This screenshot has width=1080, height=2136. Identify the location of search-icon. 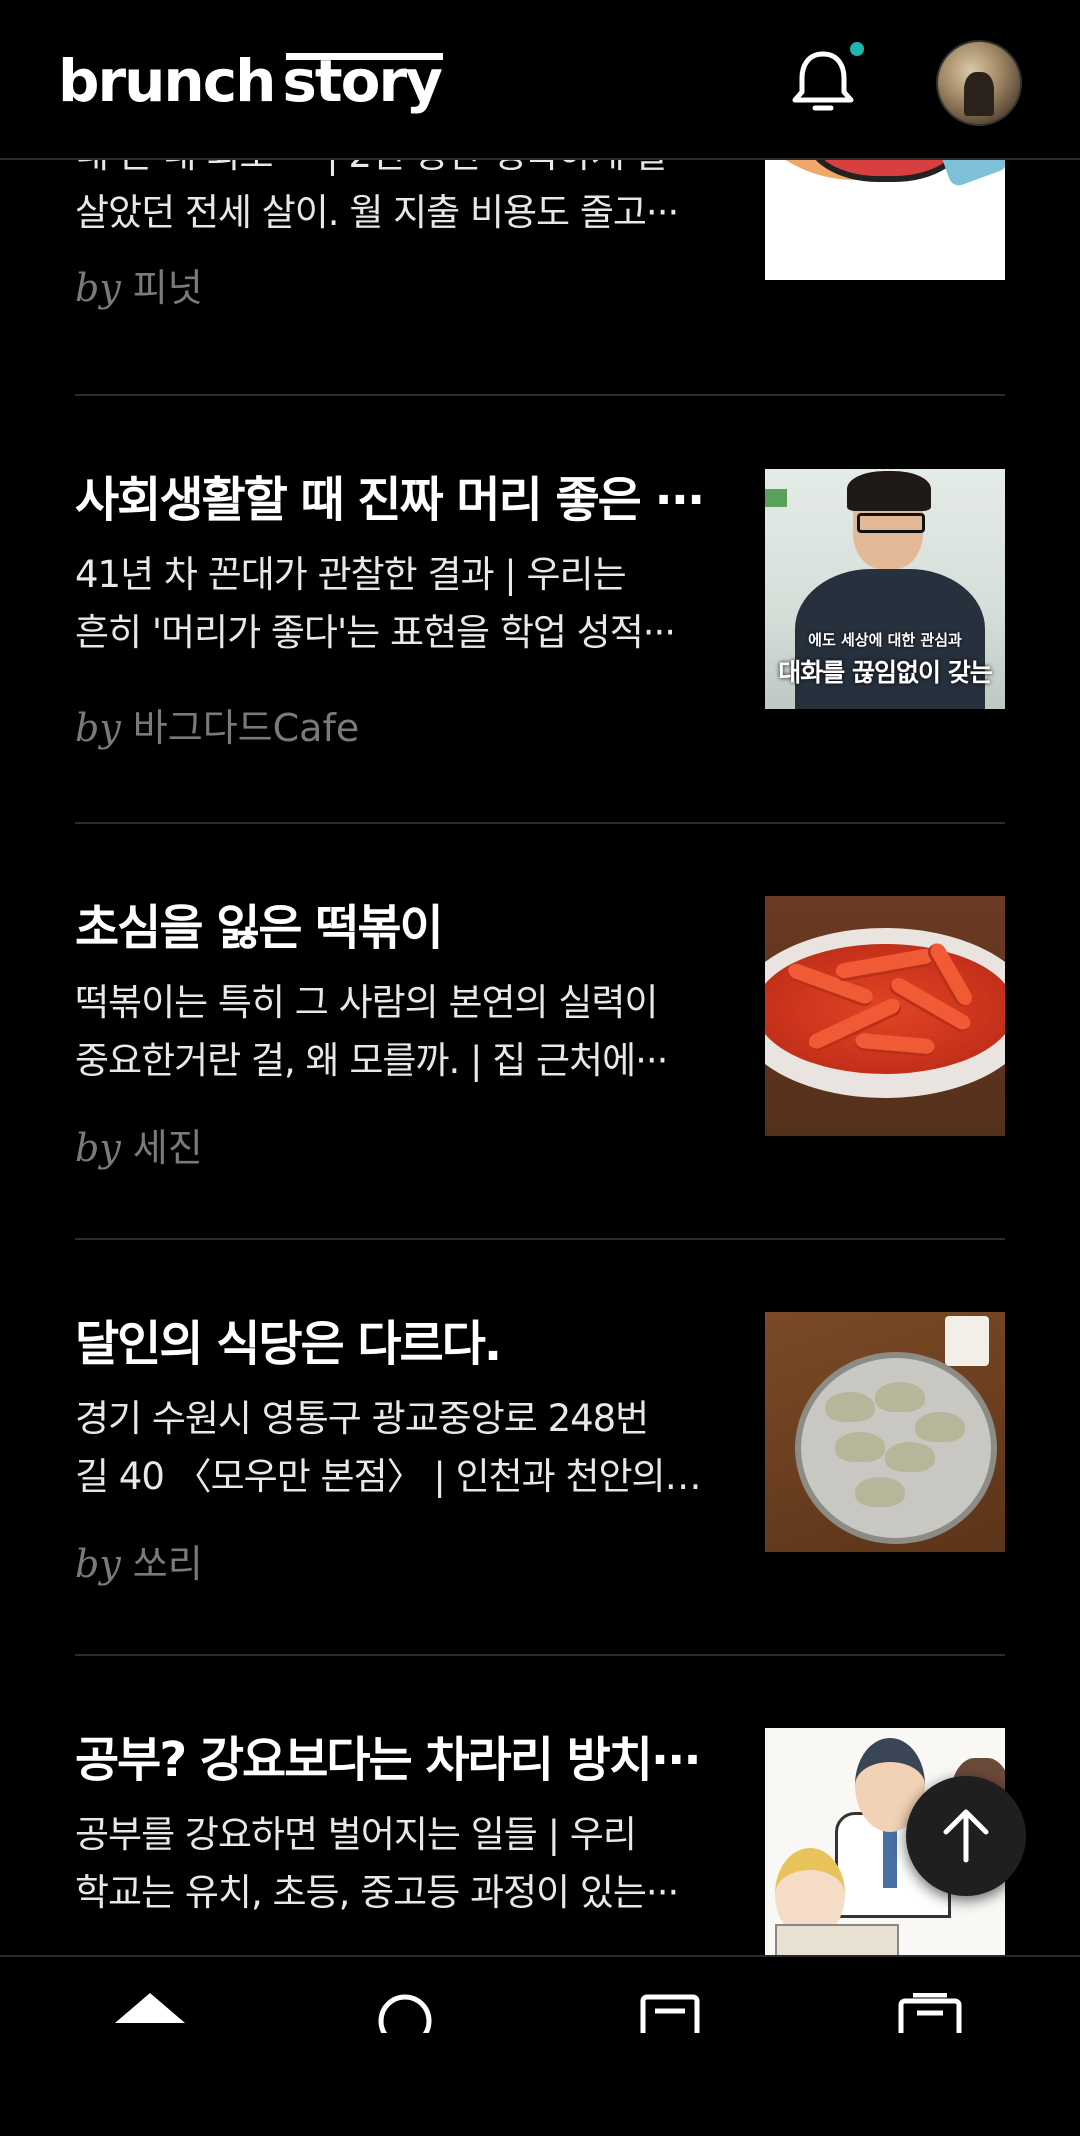
(405, 2013).